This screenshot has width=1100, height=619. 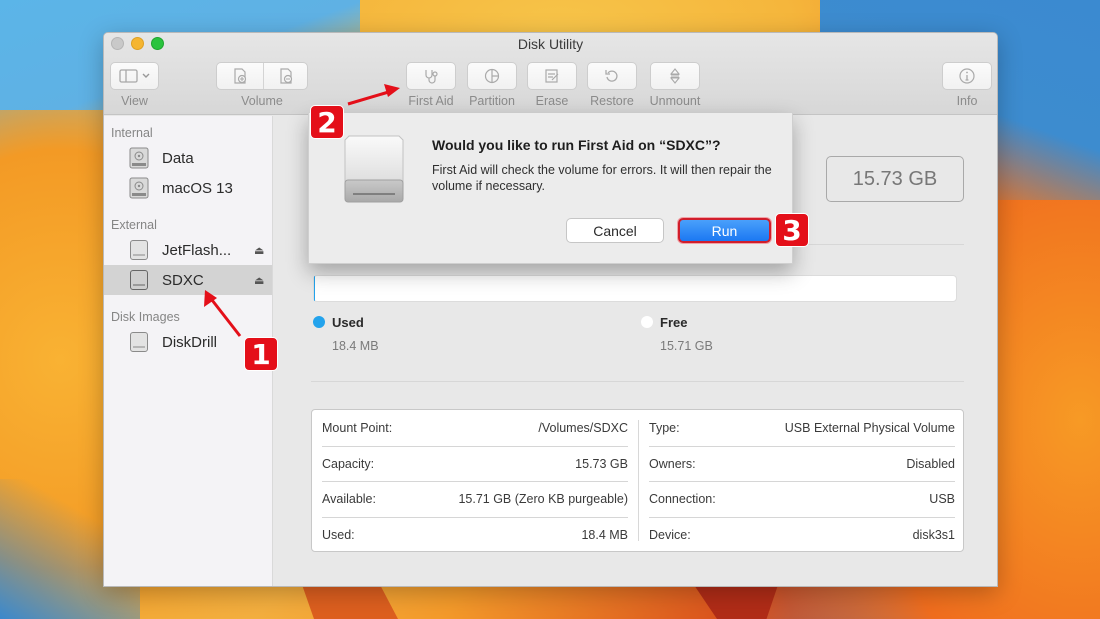 I want to click on info-button, so click(x=967, y=76).